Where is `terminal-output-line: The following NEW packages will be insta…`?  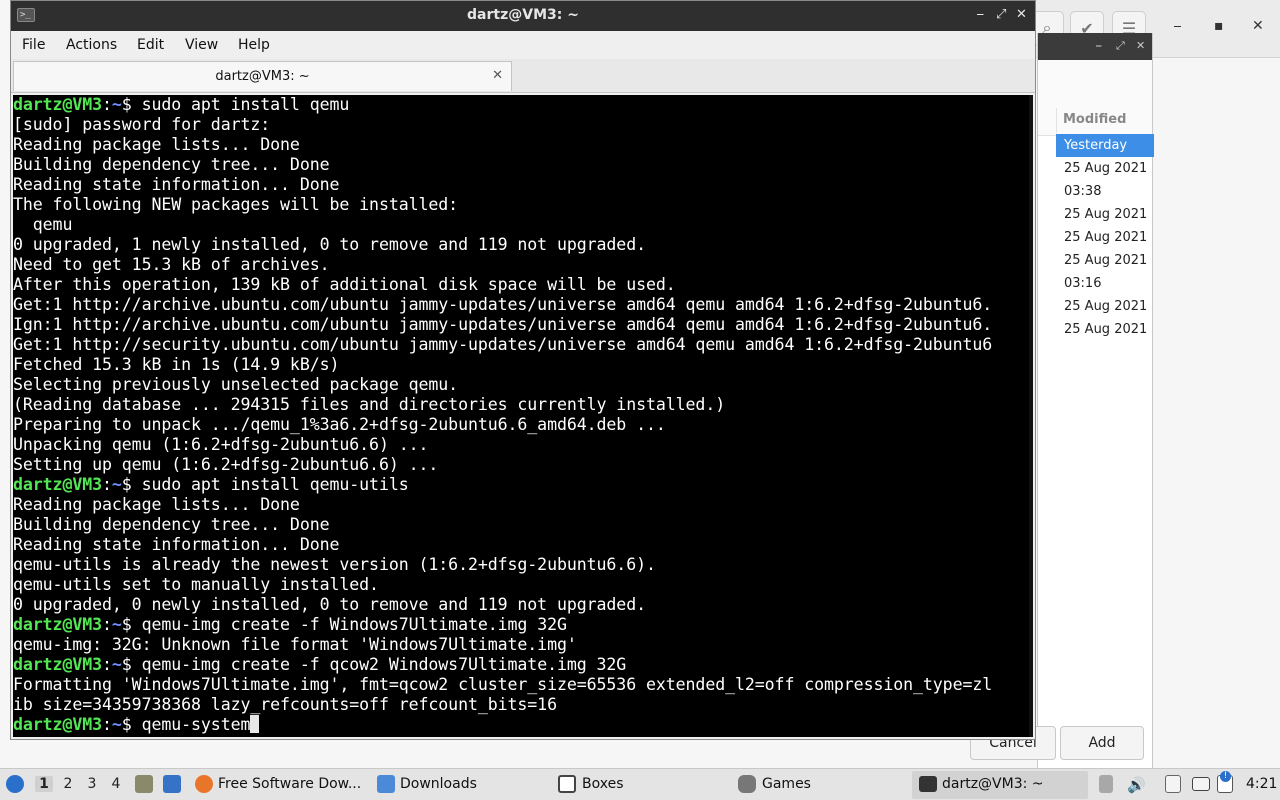
terminal-output-line: The following NEW packages will be insta… is located at coordinates (236, 204).